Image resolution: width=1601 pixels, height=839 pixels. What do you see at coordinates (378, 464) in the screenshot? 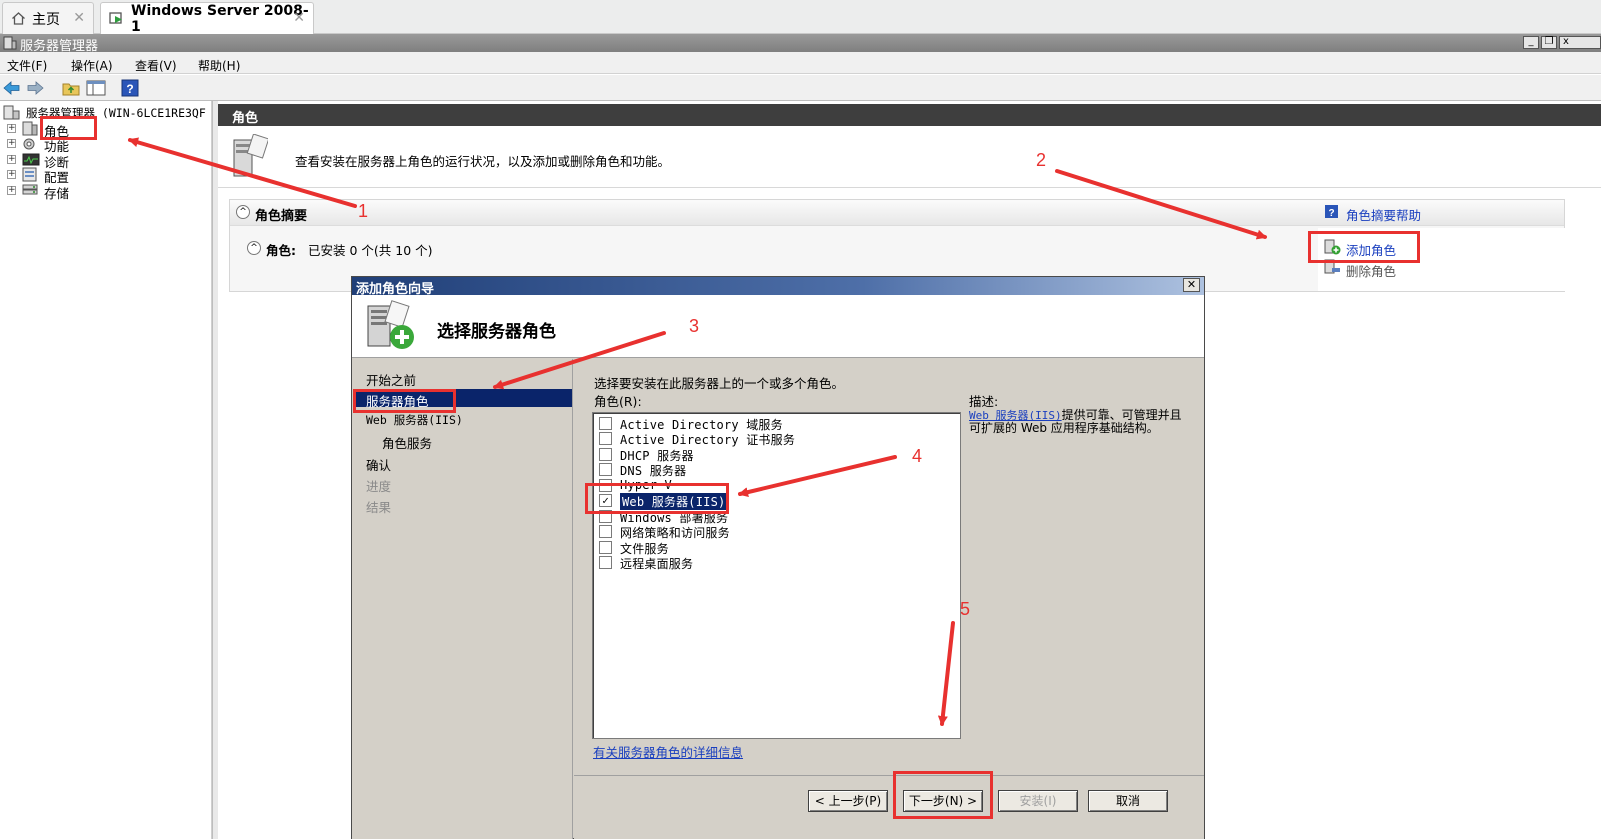
I see `step-confirmation: 确认` at bounding box center [378, 464].